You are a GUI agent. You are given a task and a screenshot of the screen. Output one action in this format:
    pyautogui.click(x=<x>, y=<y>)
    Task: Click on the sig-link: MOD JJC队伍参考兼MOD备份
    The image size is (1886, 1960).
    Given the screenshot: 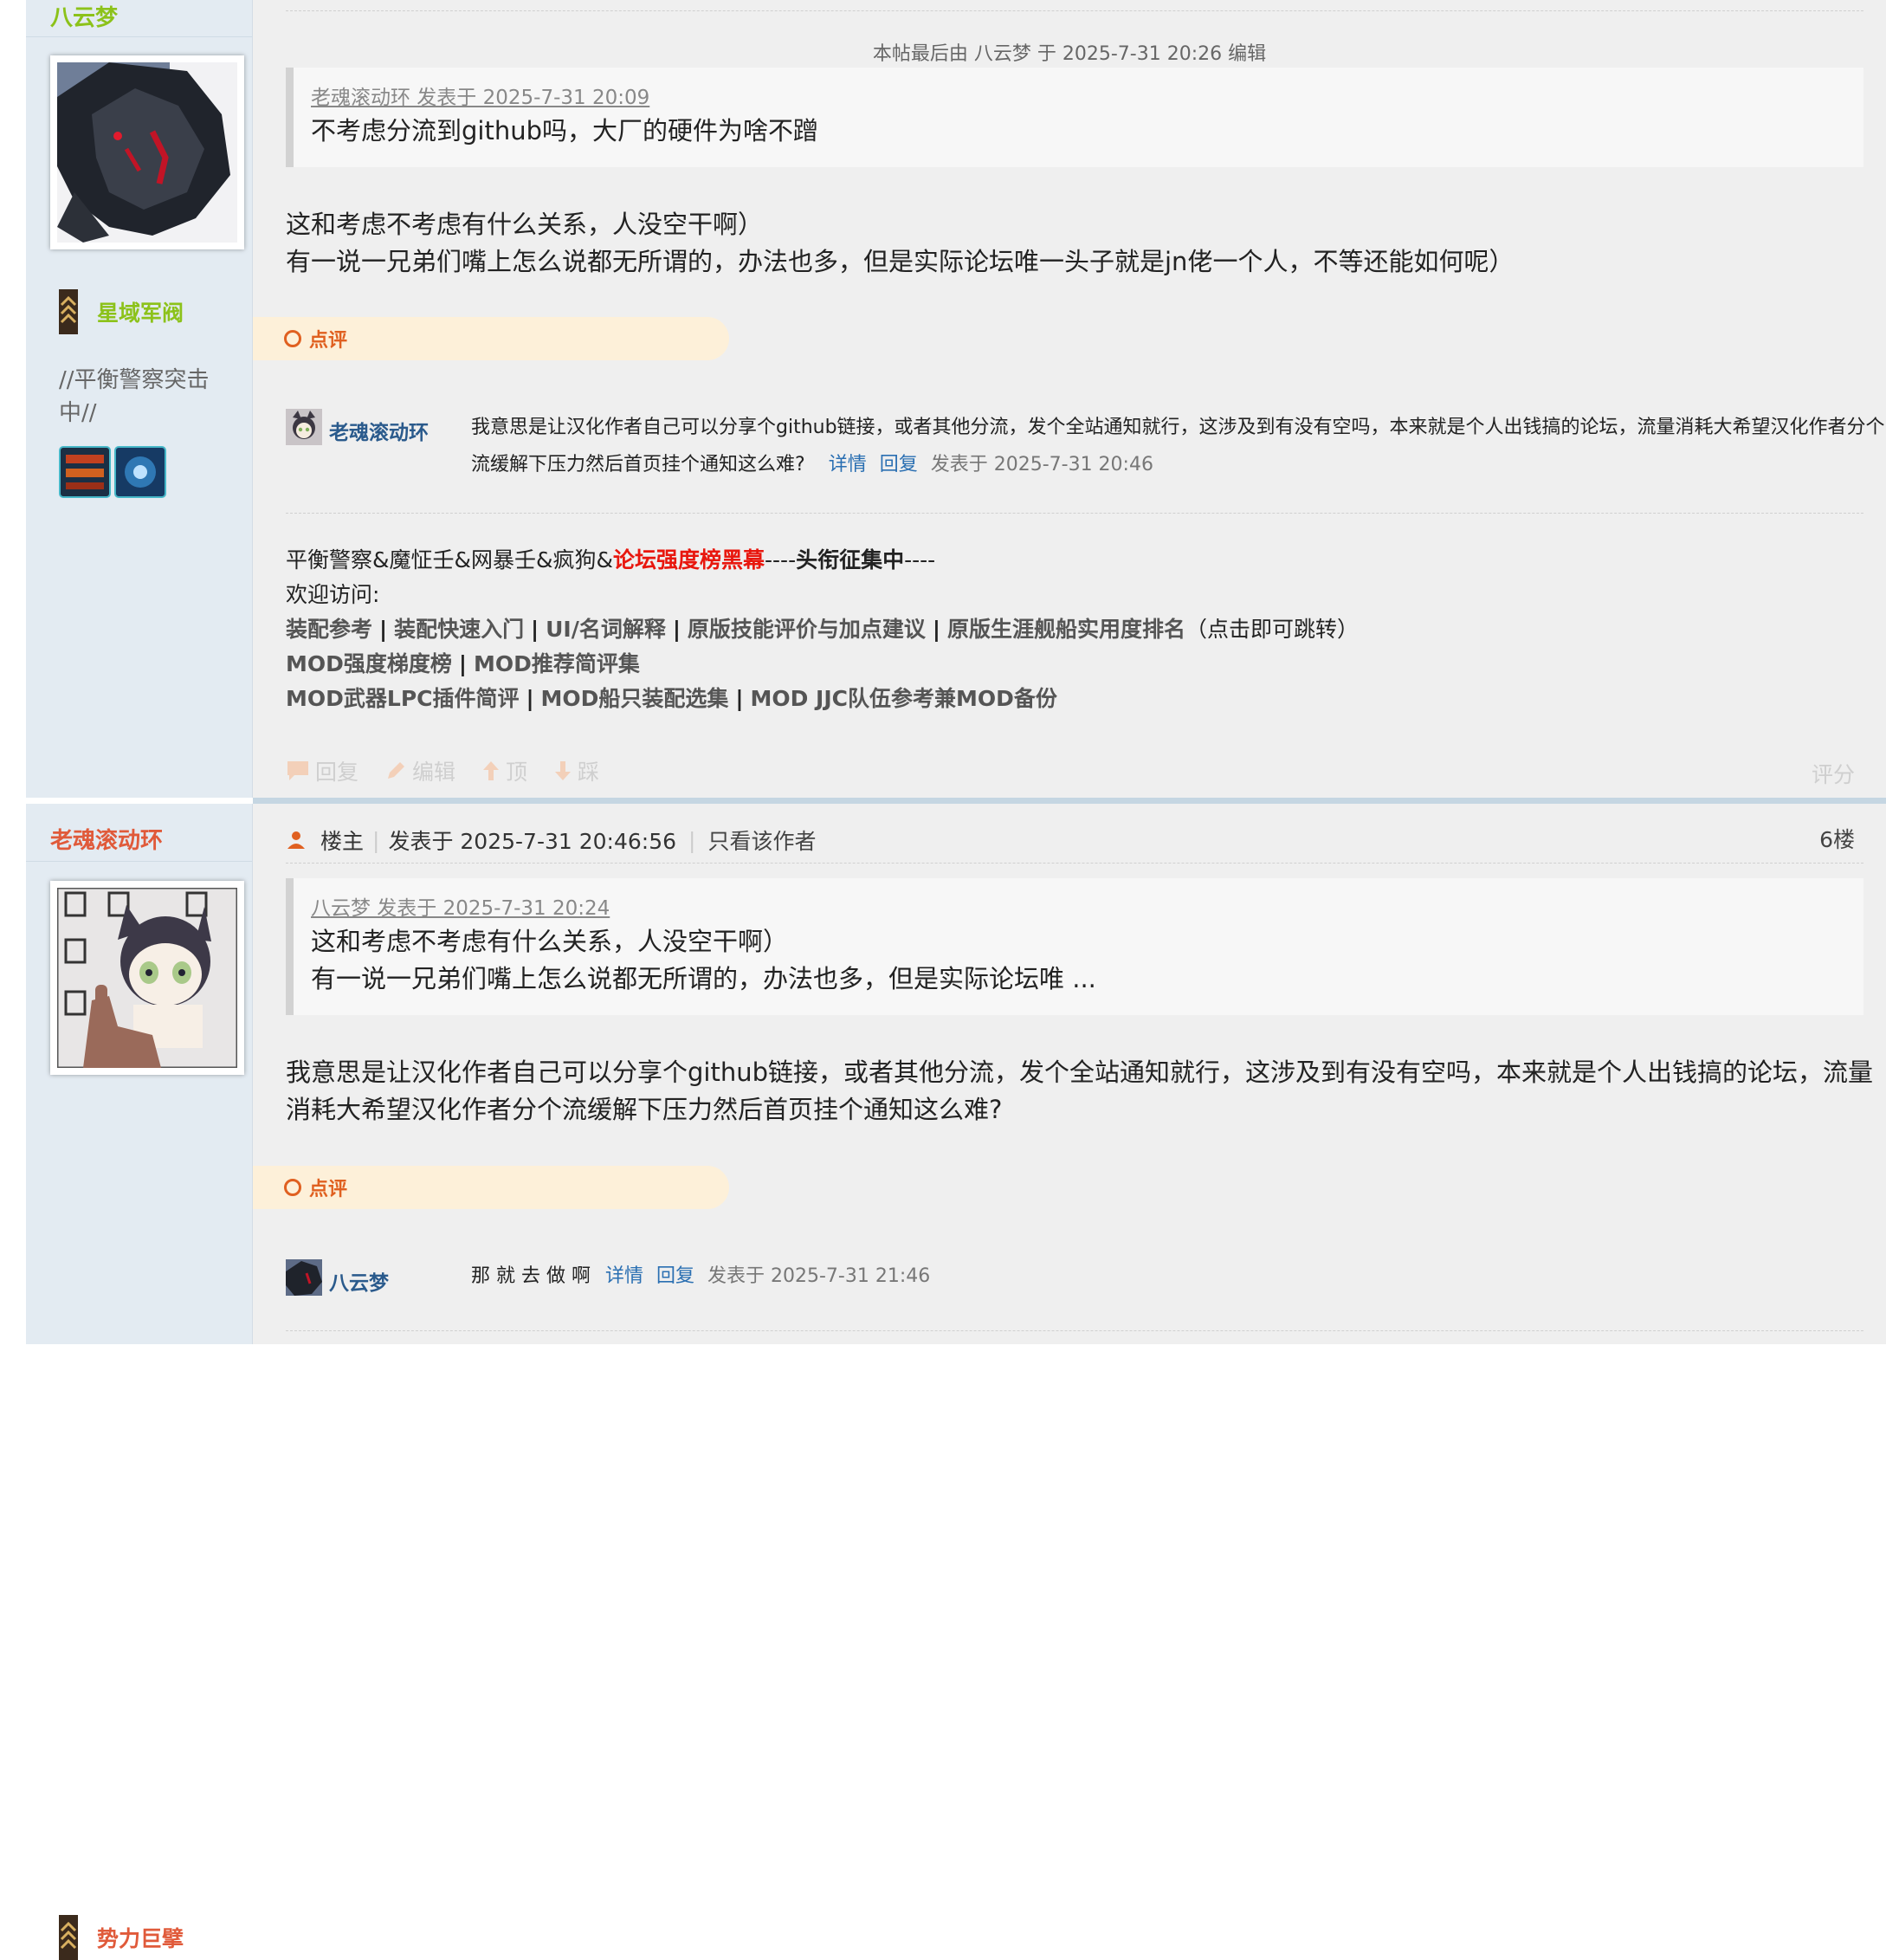 What is the action you would take?
    pyautogui.click(x=903, y=698)
    